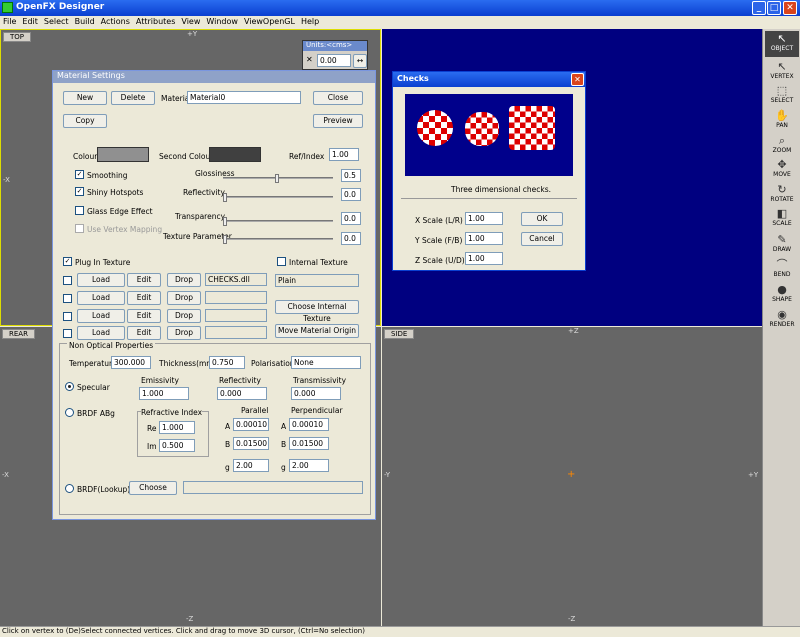  Describe the element at coordinates (160, 380) in the screenshot. I see `emissivity-label: Emissivity` at that location.